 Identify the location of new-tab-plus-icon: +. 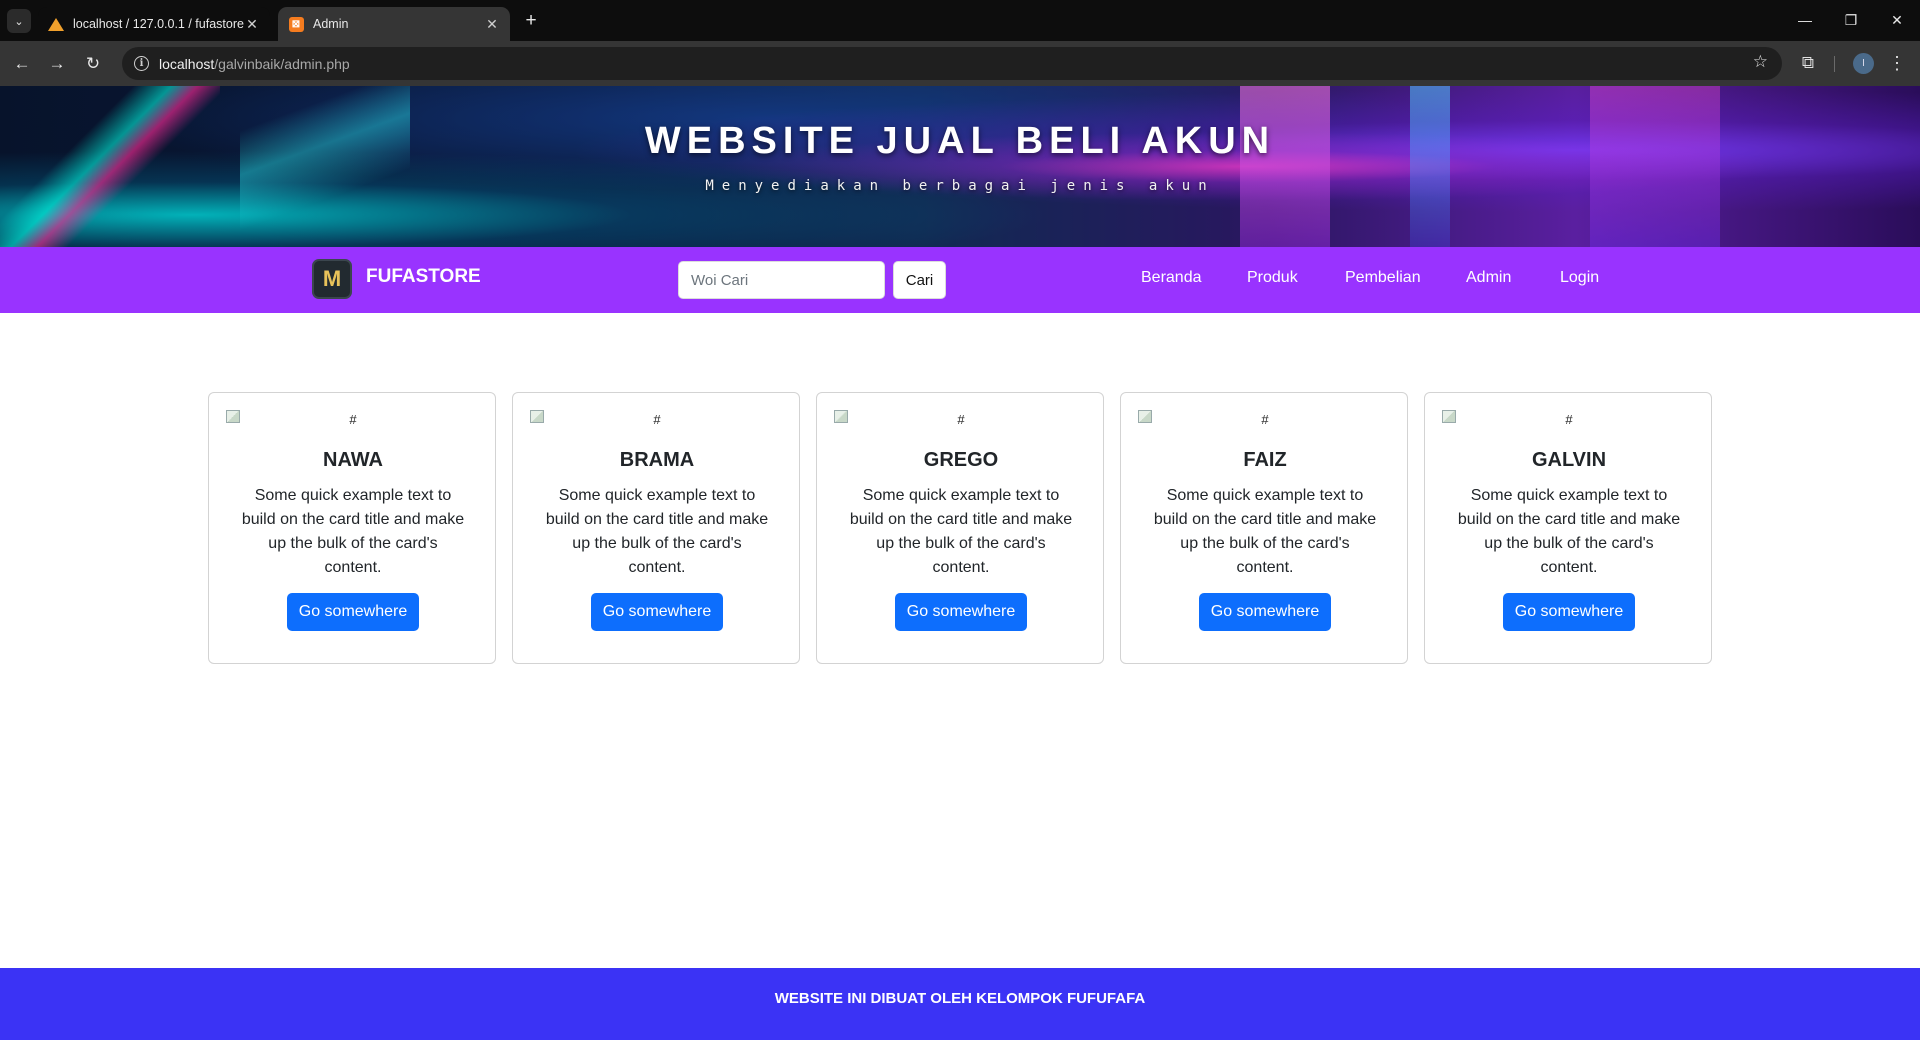
(531, 21).